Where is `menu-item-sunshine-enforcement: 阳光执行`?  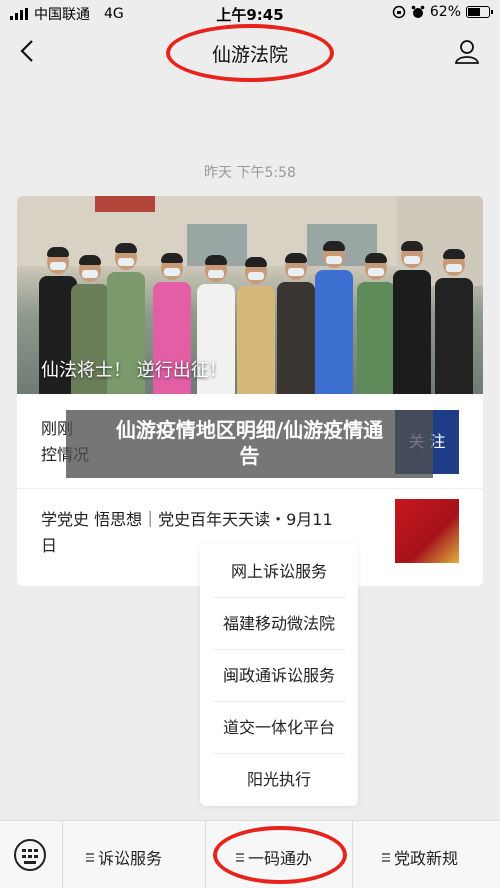
menu-item-sunshine-enforcement: 阳光执行 is located at coordinates (279, 779).